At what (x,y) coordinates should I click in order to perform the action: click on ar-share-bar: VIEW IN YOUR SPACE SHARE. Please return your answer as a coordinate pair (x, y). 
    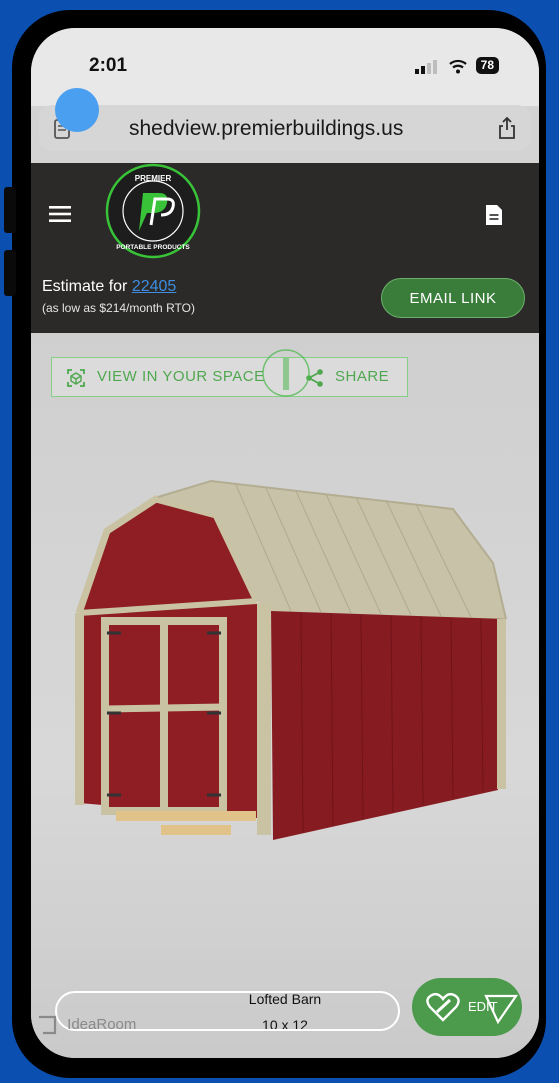
    Looking at the image, I should click on (229, 377).